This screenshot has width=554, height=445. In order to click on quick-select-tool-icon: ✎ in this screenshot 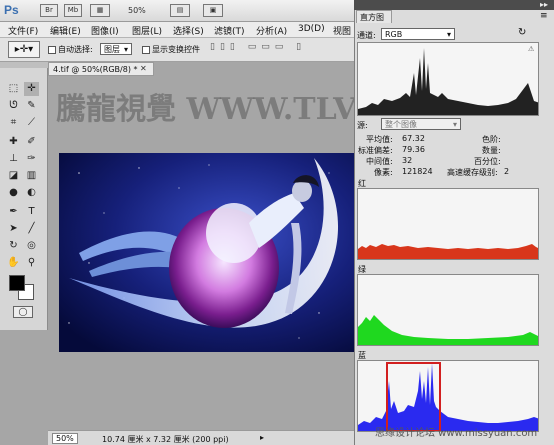, I will do `click(31, 106)`.